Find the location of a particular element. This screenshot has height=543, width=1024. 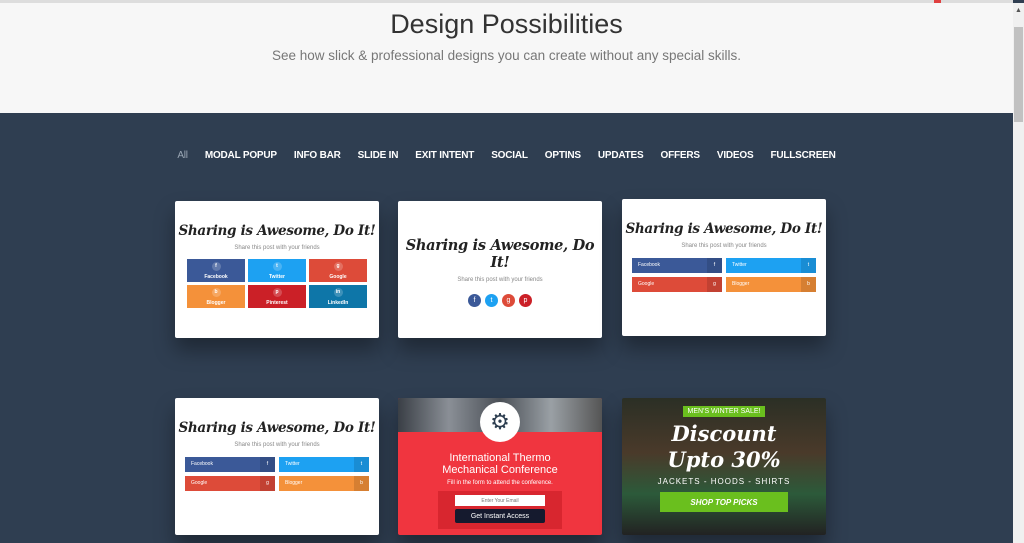

share-label: Pinterest is located at coordinates (277, 303).